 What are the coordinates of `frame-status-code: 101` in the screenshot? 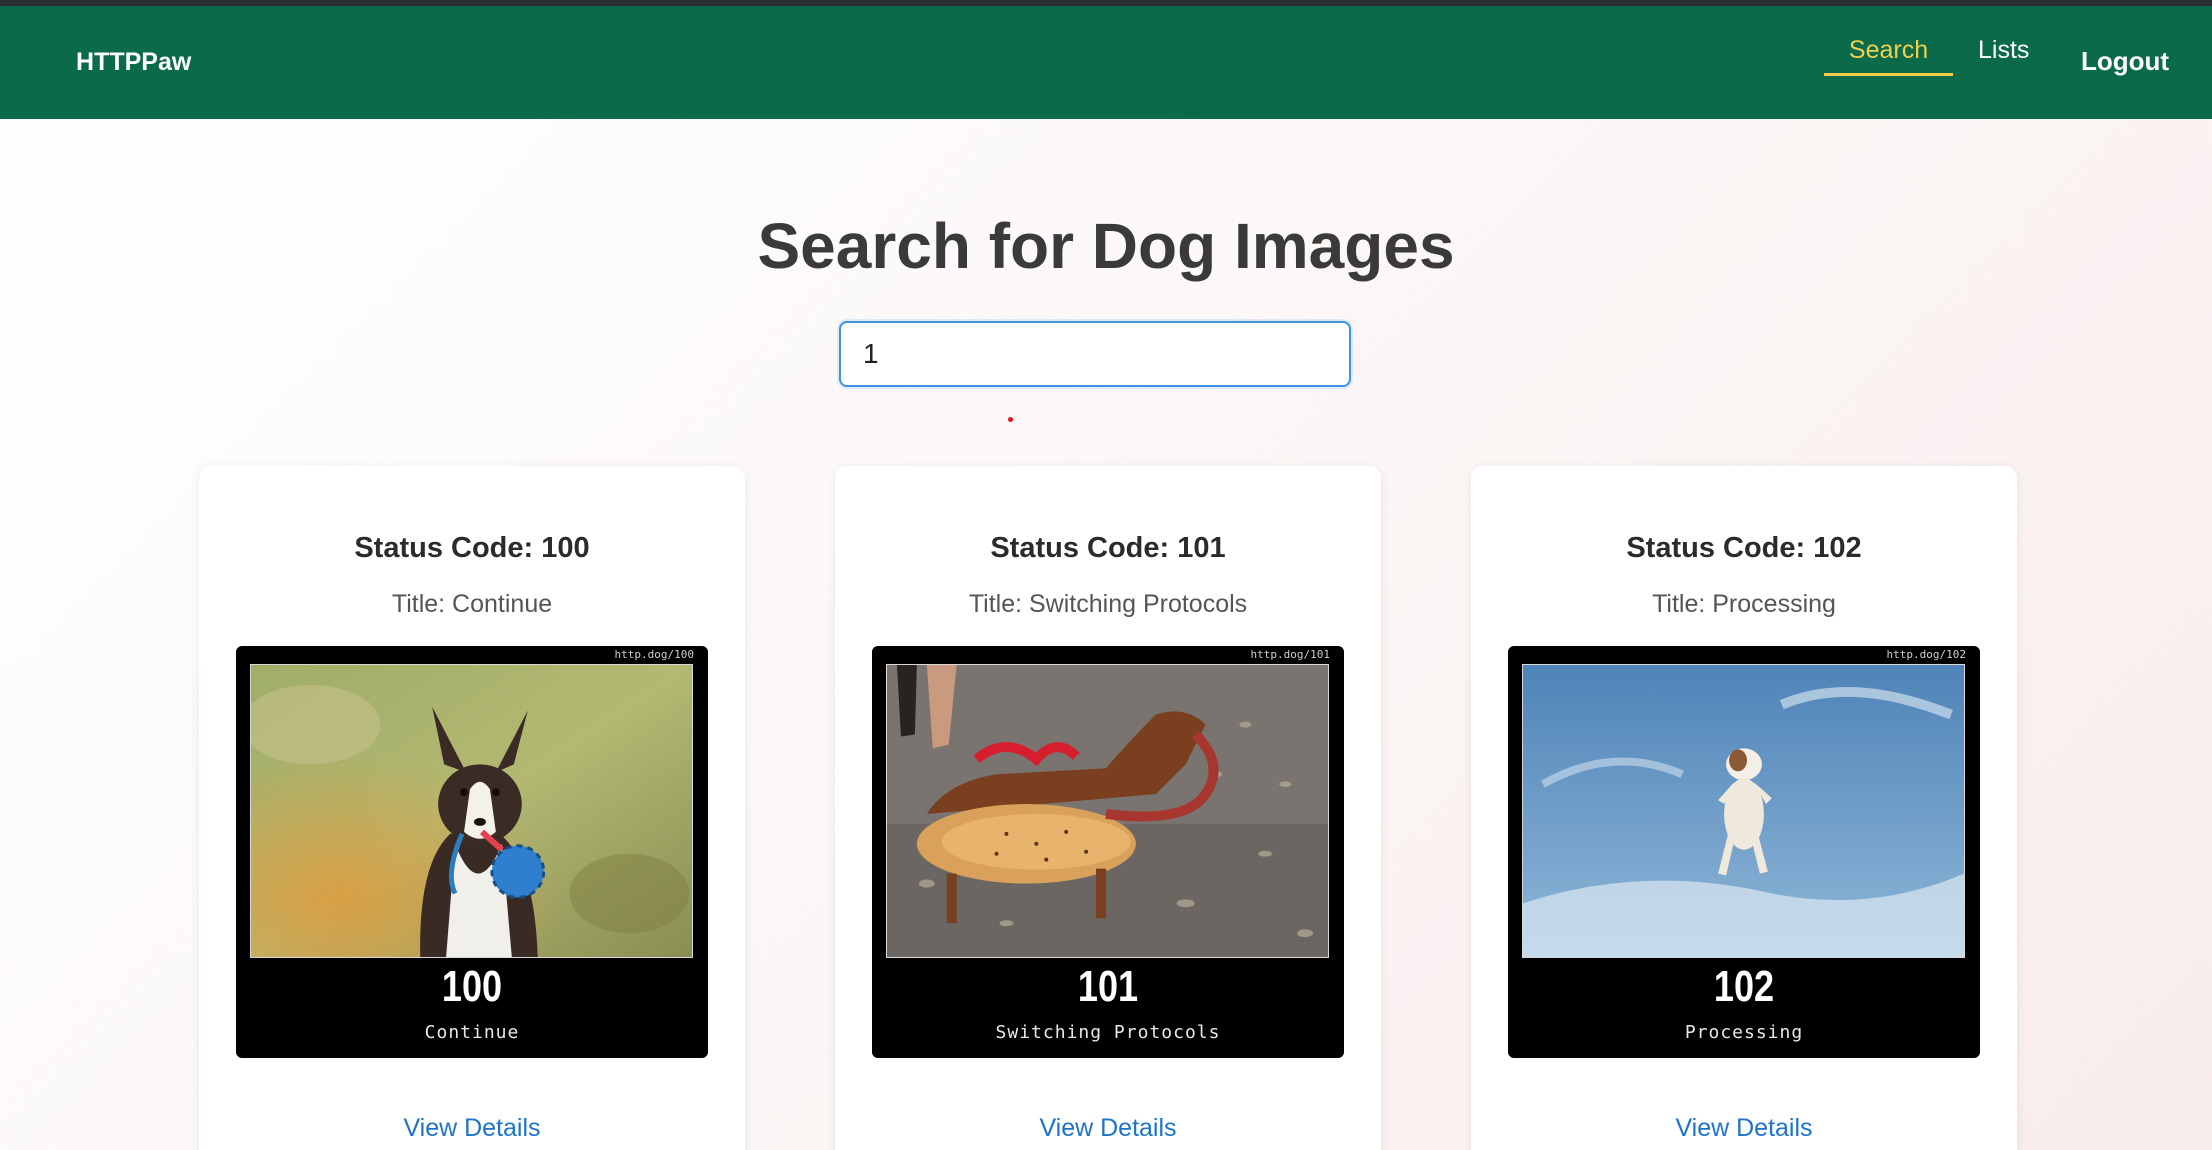 It's located at (1108, 986).